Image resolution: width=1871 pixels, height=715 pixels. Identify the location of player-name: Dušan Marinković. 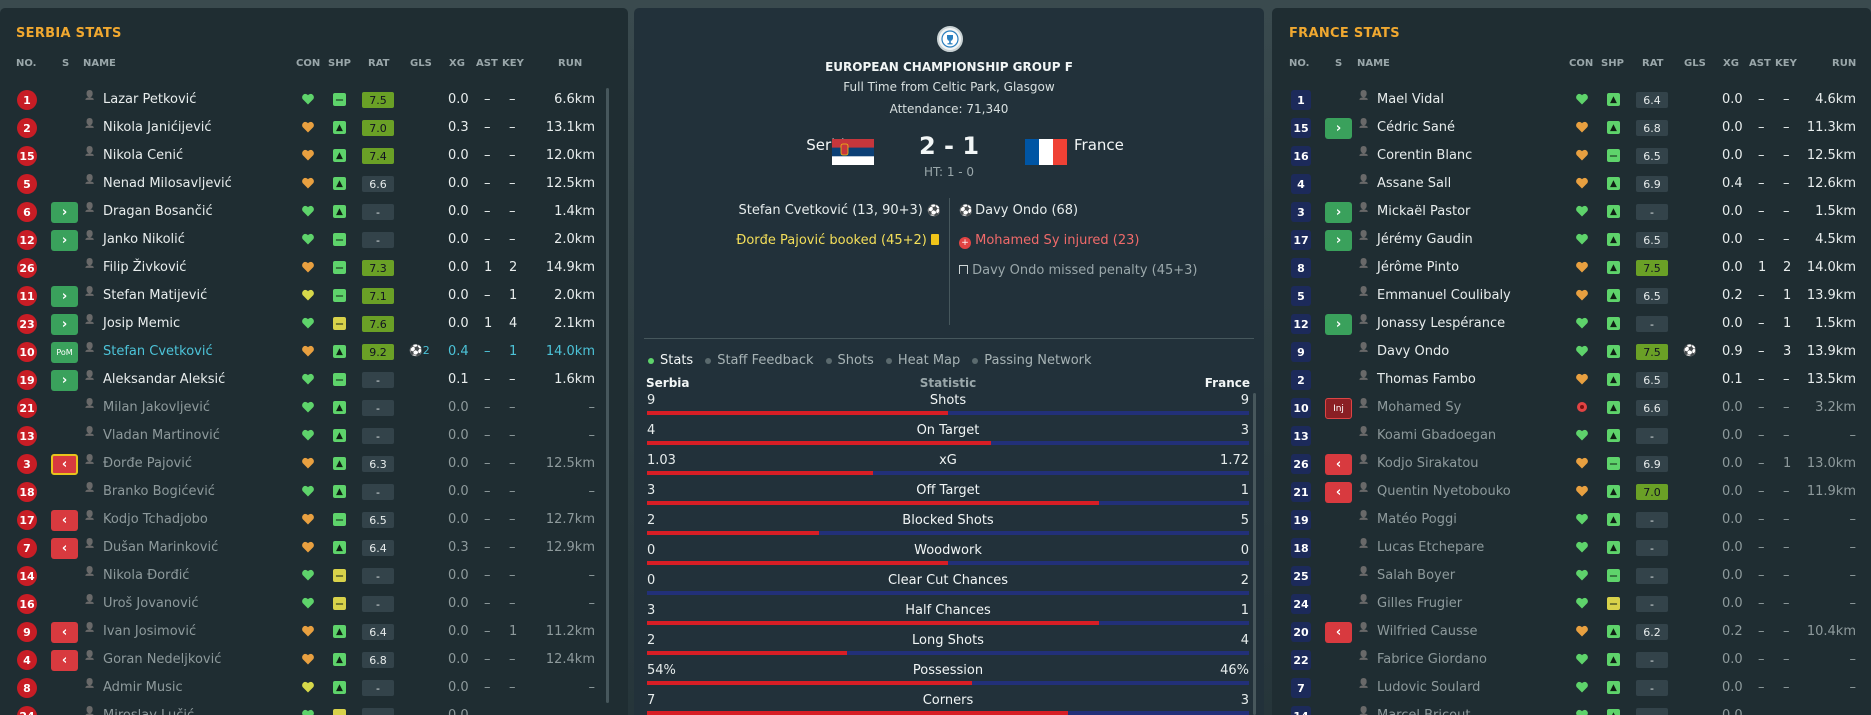
(160, 547).